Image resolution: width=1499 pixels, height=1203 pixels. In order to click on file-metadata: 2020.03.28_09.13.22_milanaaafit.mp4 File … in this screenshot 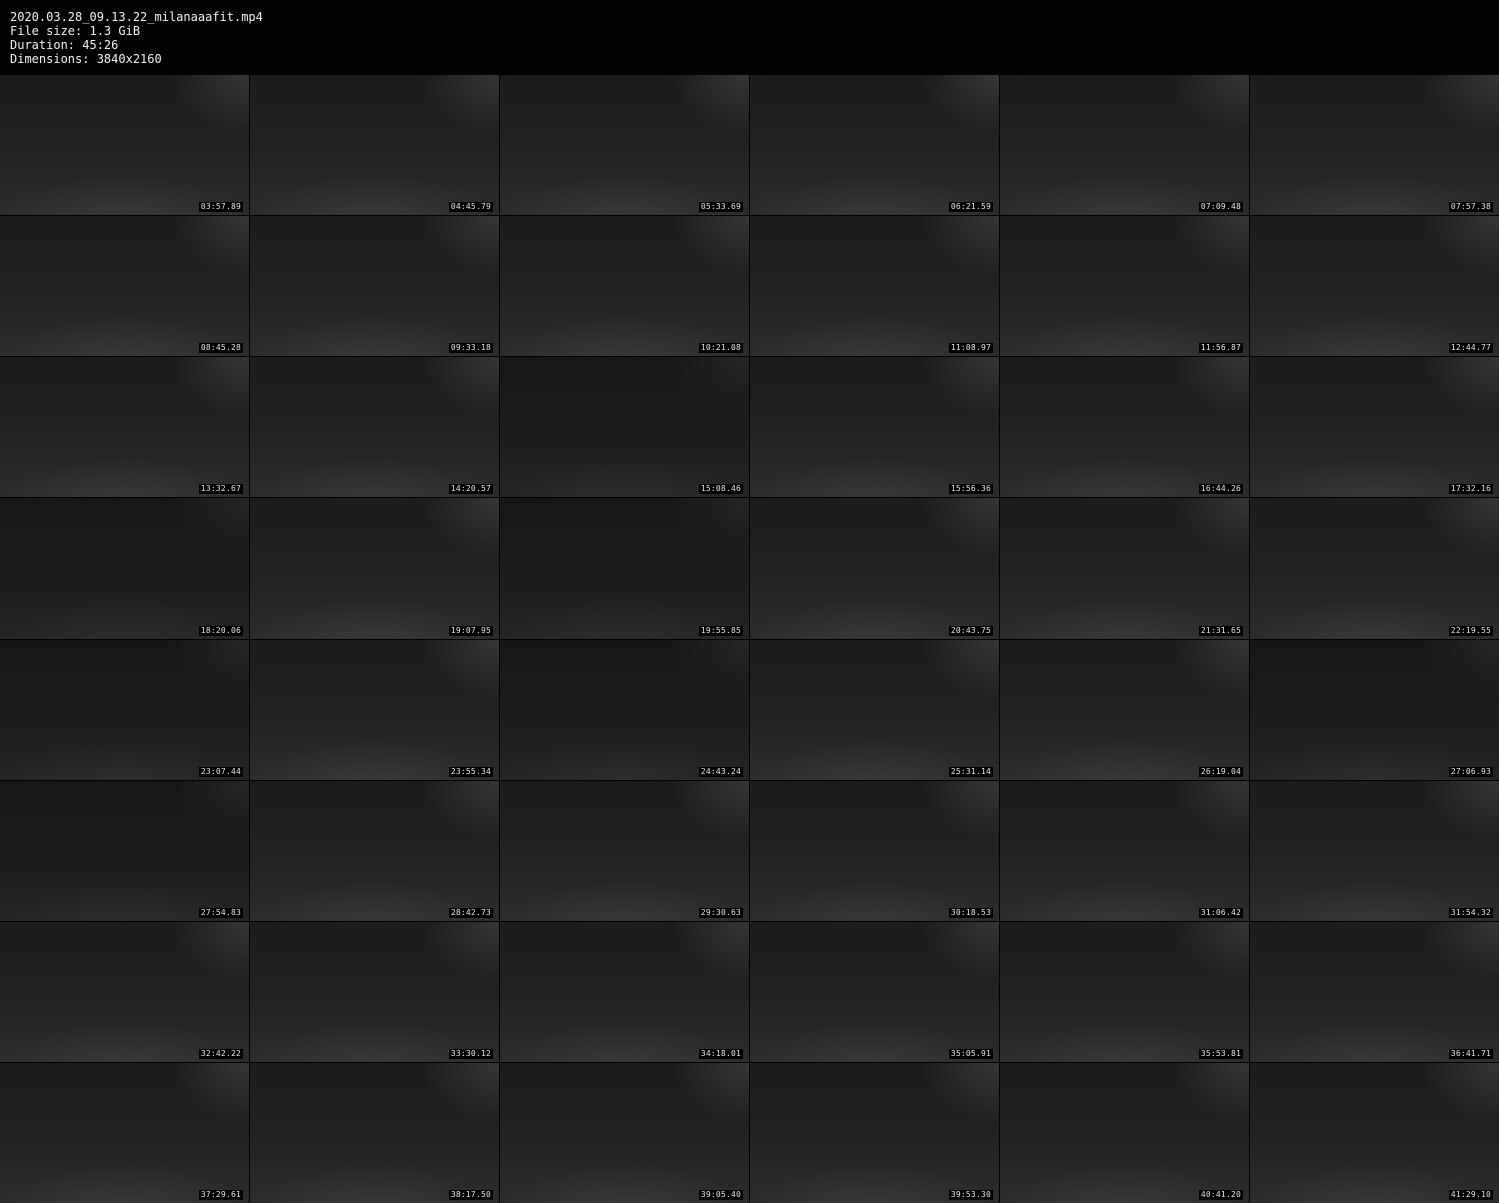, I will do `click(136, 38)`.